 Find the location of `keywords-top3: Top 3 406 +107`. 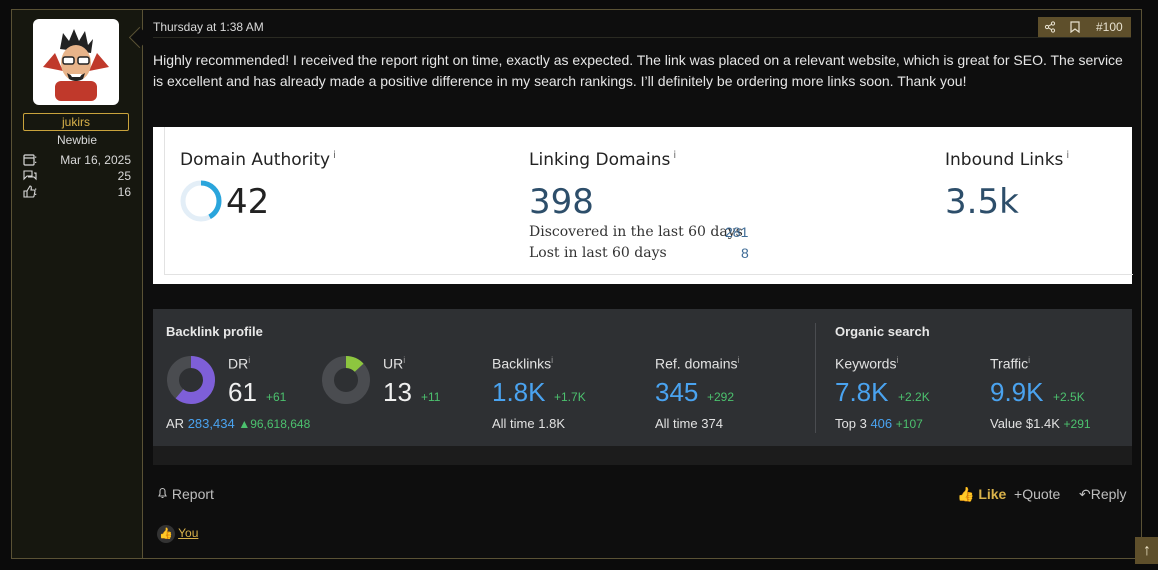

keywords-top3: Top 3 406 +107 is located at coordinates (879, 423).